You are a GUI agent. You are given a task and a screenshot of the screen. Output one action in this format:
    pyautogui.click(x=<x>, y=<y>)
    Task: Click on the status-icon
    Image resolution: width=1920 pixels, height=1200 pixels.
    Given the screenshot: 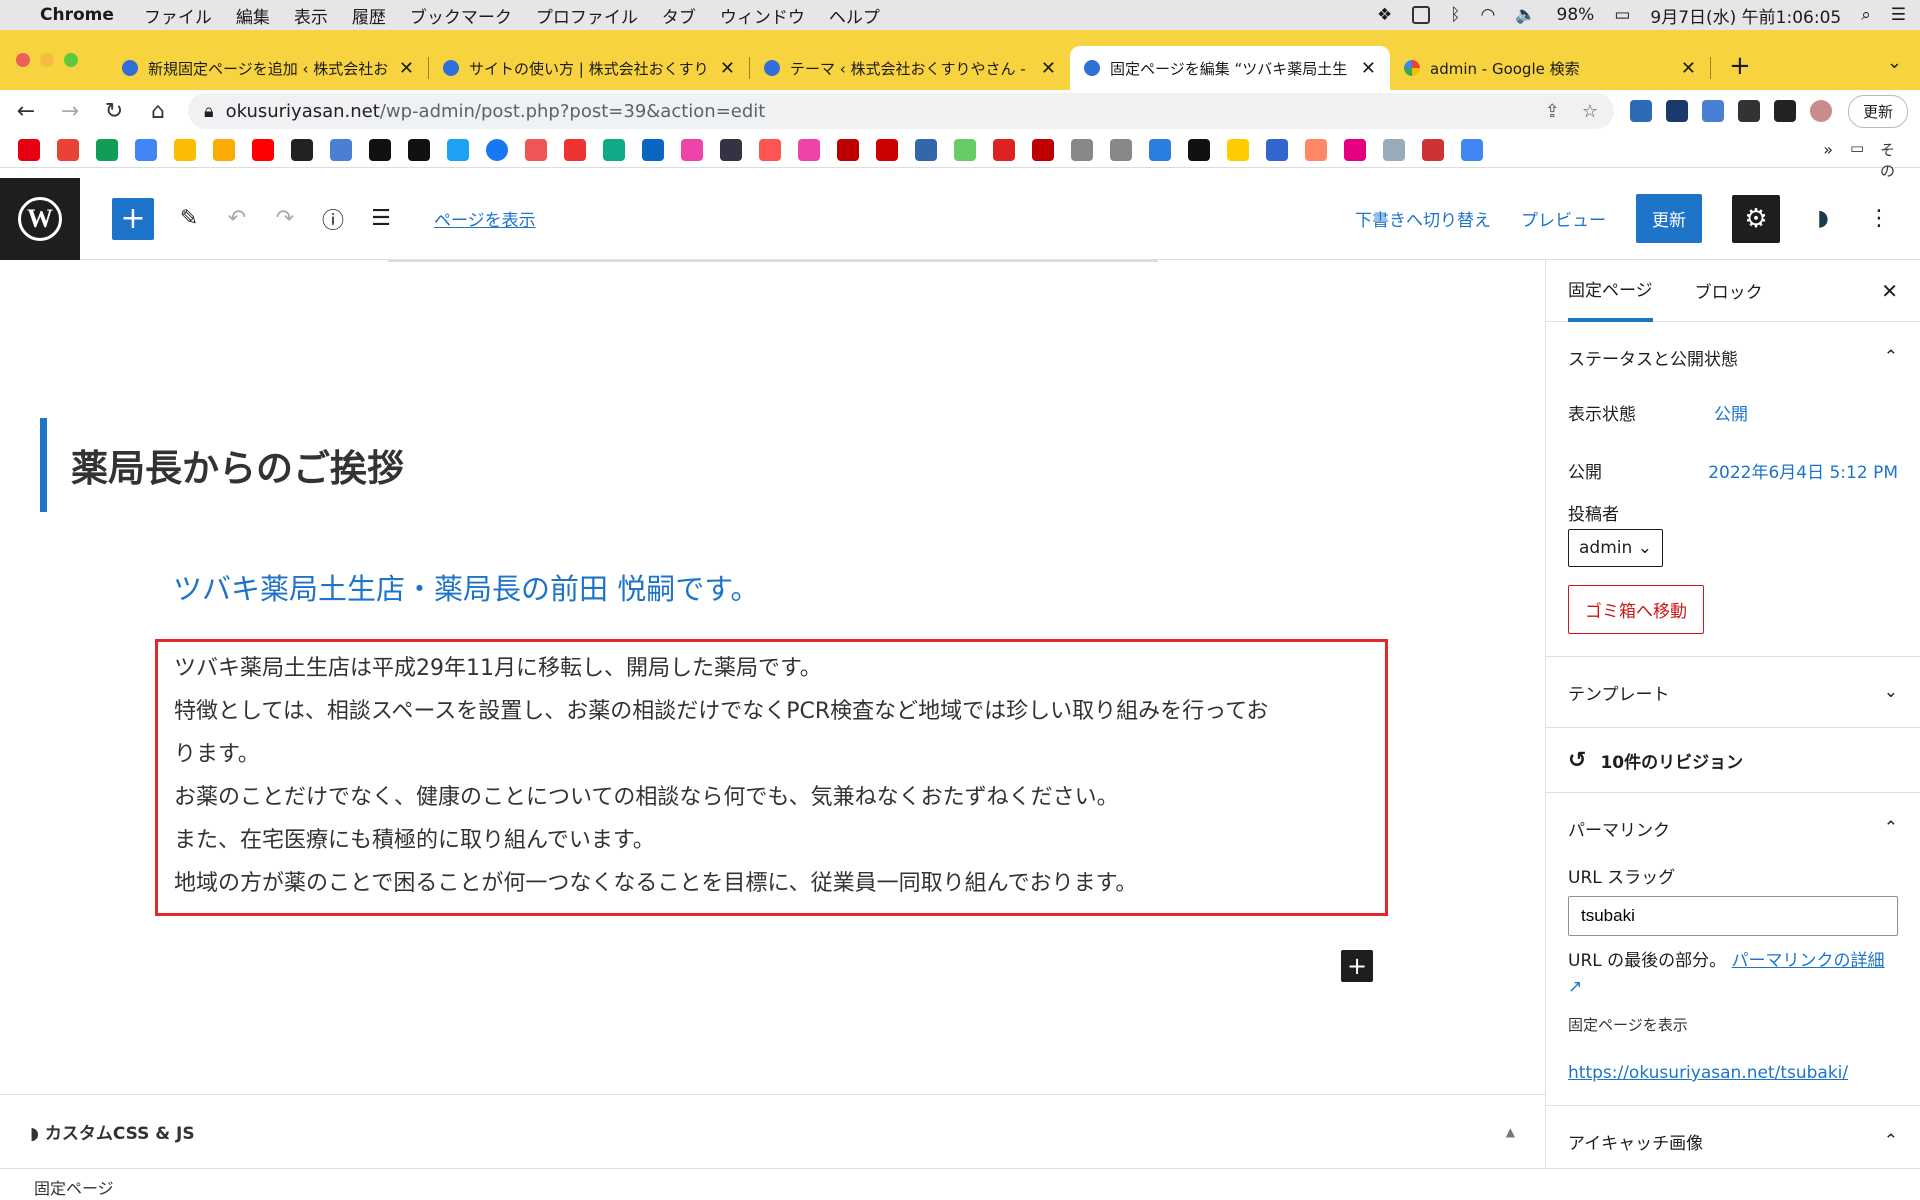 What is the action you would take?
    pyautogui.click(x=1421, y=15)
    